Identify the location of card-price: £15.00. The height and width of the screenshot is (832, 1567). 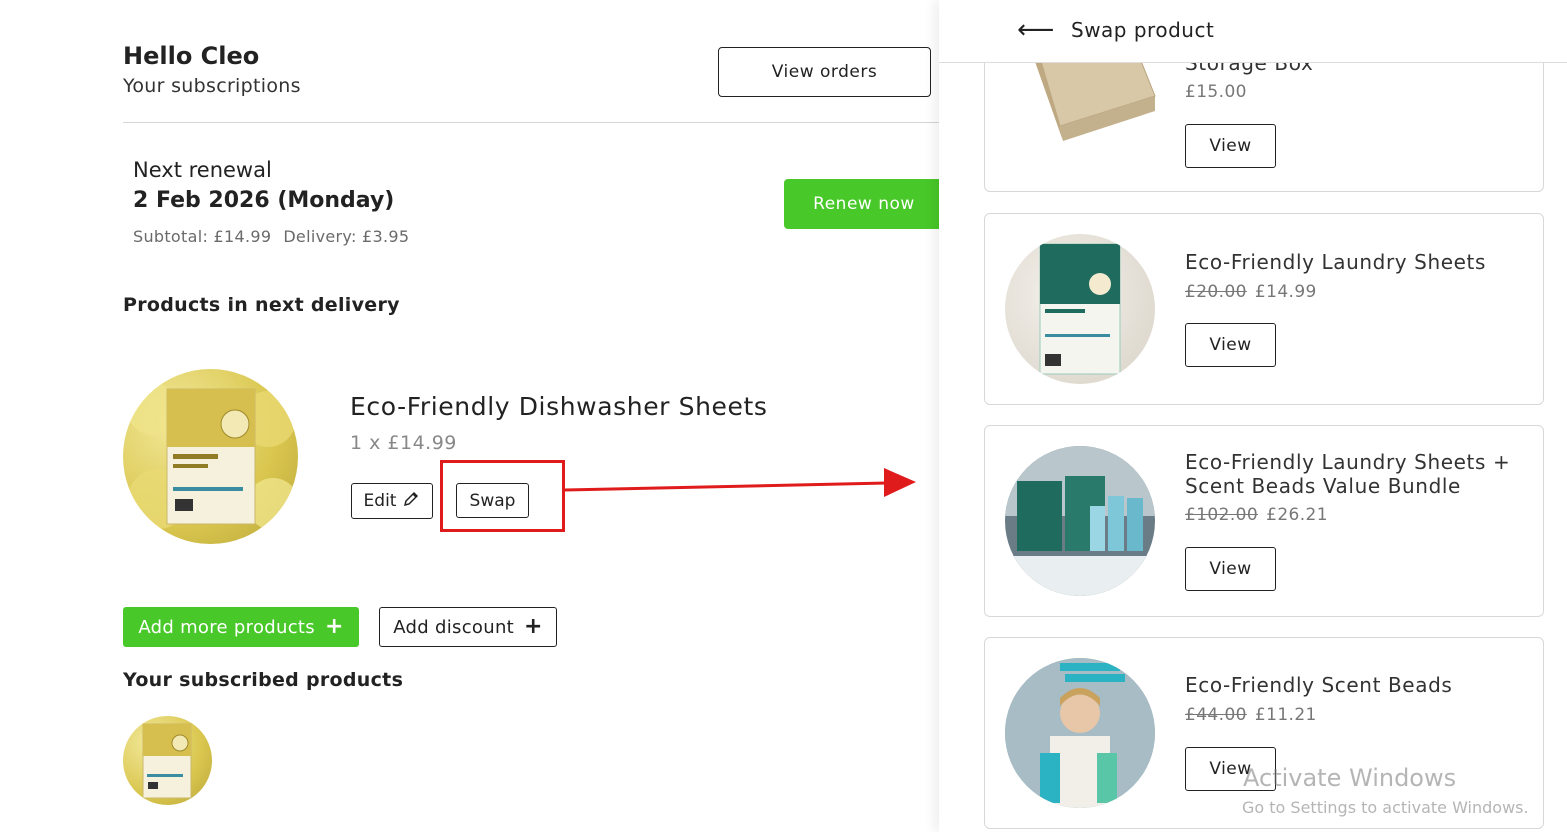
(1216, 92).